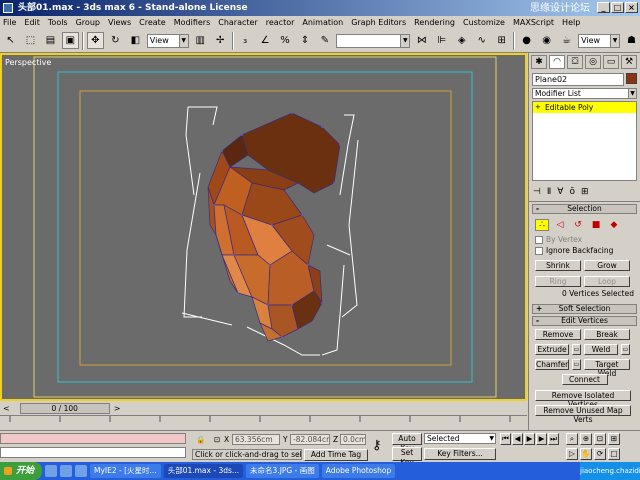 The height and width of the screenshot is (480, 640). What do you see at coordinates (322, 22) in the screenshot?
I see `menu-animation: Animation` at bounding box center [322, 22].